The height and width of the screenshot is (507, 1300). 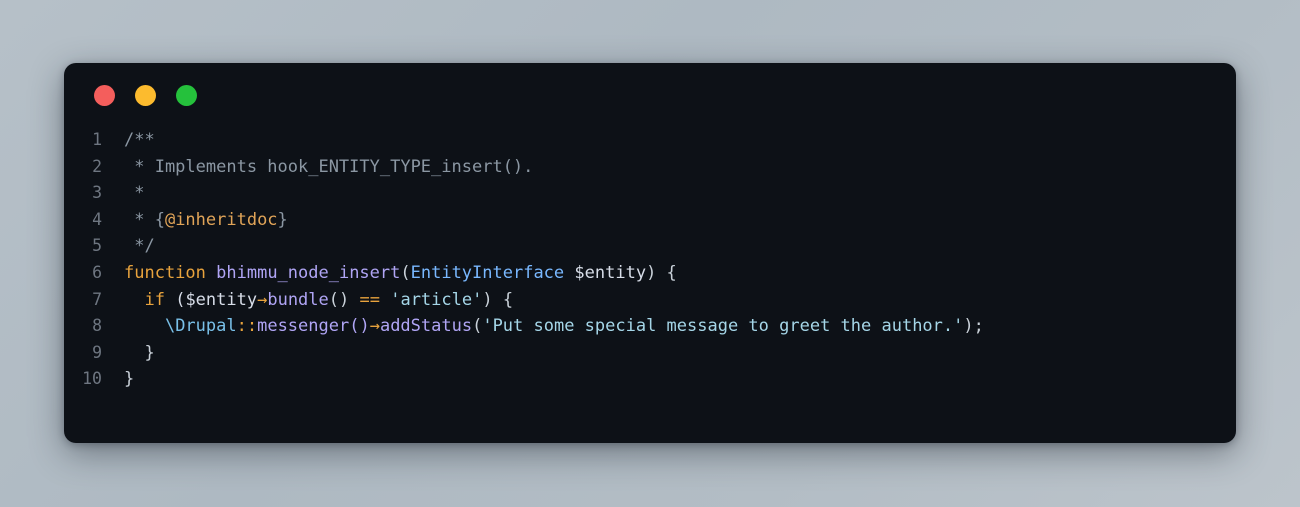 I want to click on token-comment: */, so click(x=139, y=246).